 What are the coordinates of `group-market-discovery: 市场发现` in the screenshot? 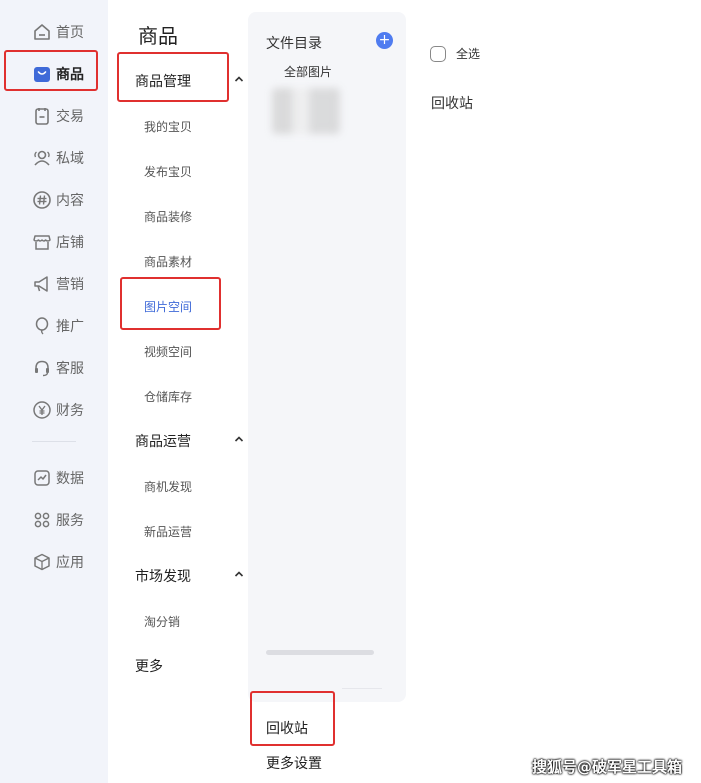 It's located at (190, 576).